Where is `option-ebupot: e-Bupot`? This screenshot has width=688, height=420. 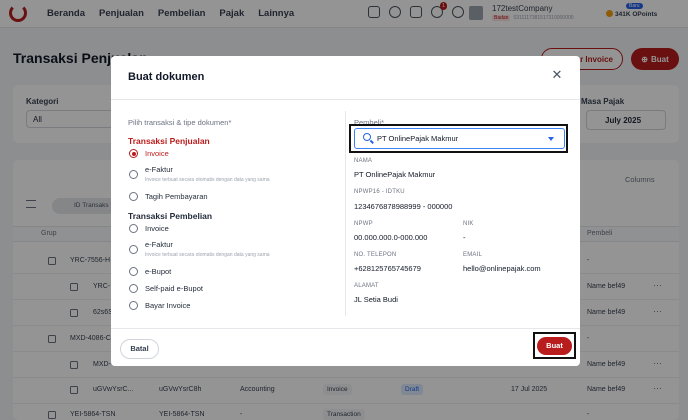
option-ebupot: e-Bupot is located at coordinates (158, 271).